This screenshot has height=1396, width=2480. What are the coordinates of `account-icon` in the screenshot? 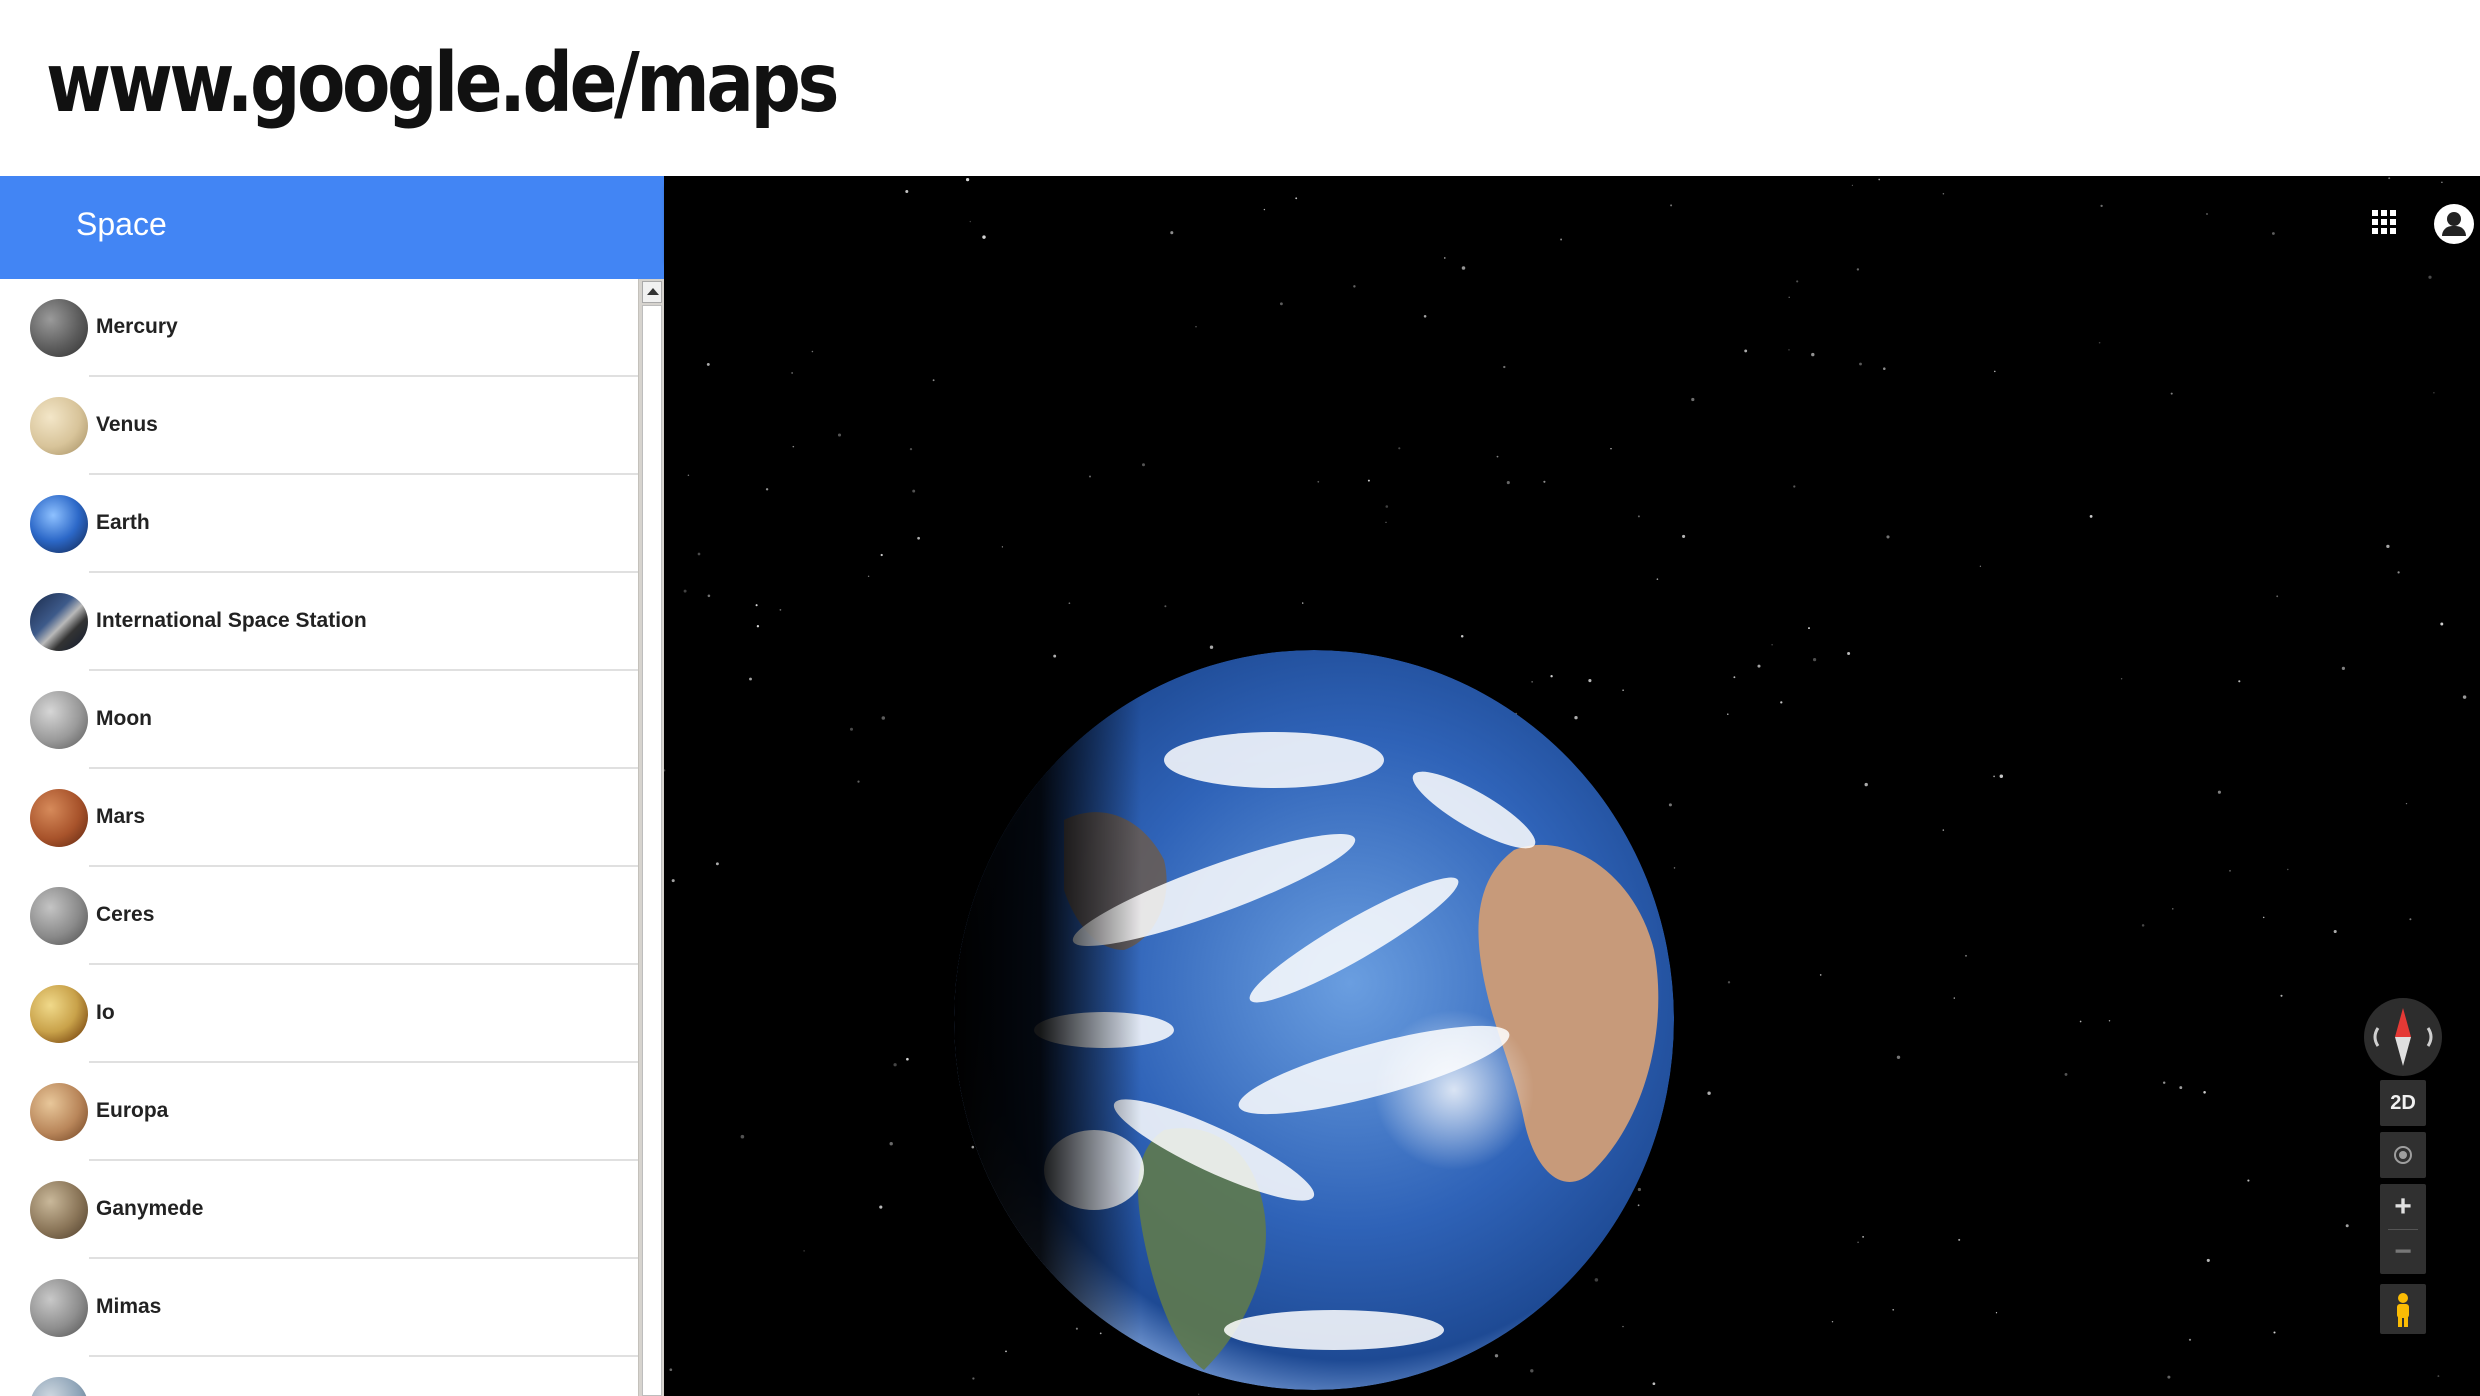 It's located at (2454, 224).